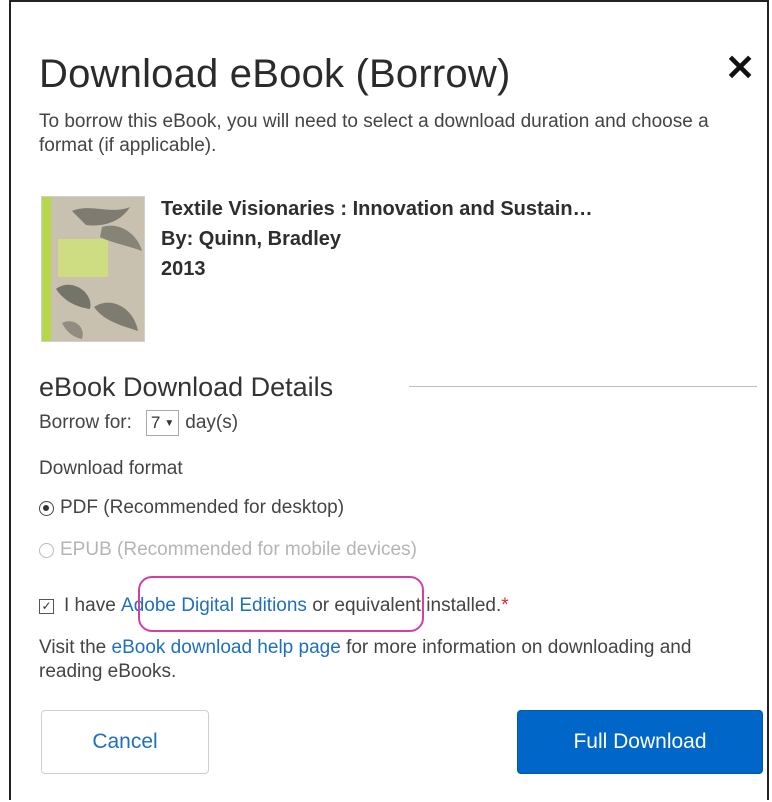  What do you see at coordinates (740, 68) in the screenshot?
I see `close-icon: ✕` at bounding box center [740, 68].